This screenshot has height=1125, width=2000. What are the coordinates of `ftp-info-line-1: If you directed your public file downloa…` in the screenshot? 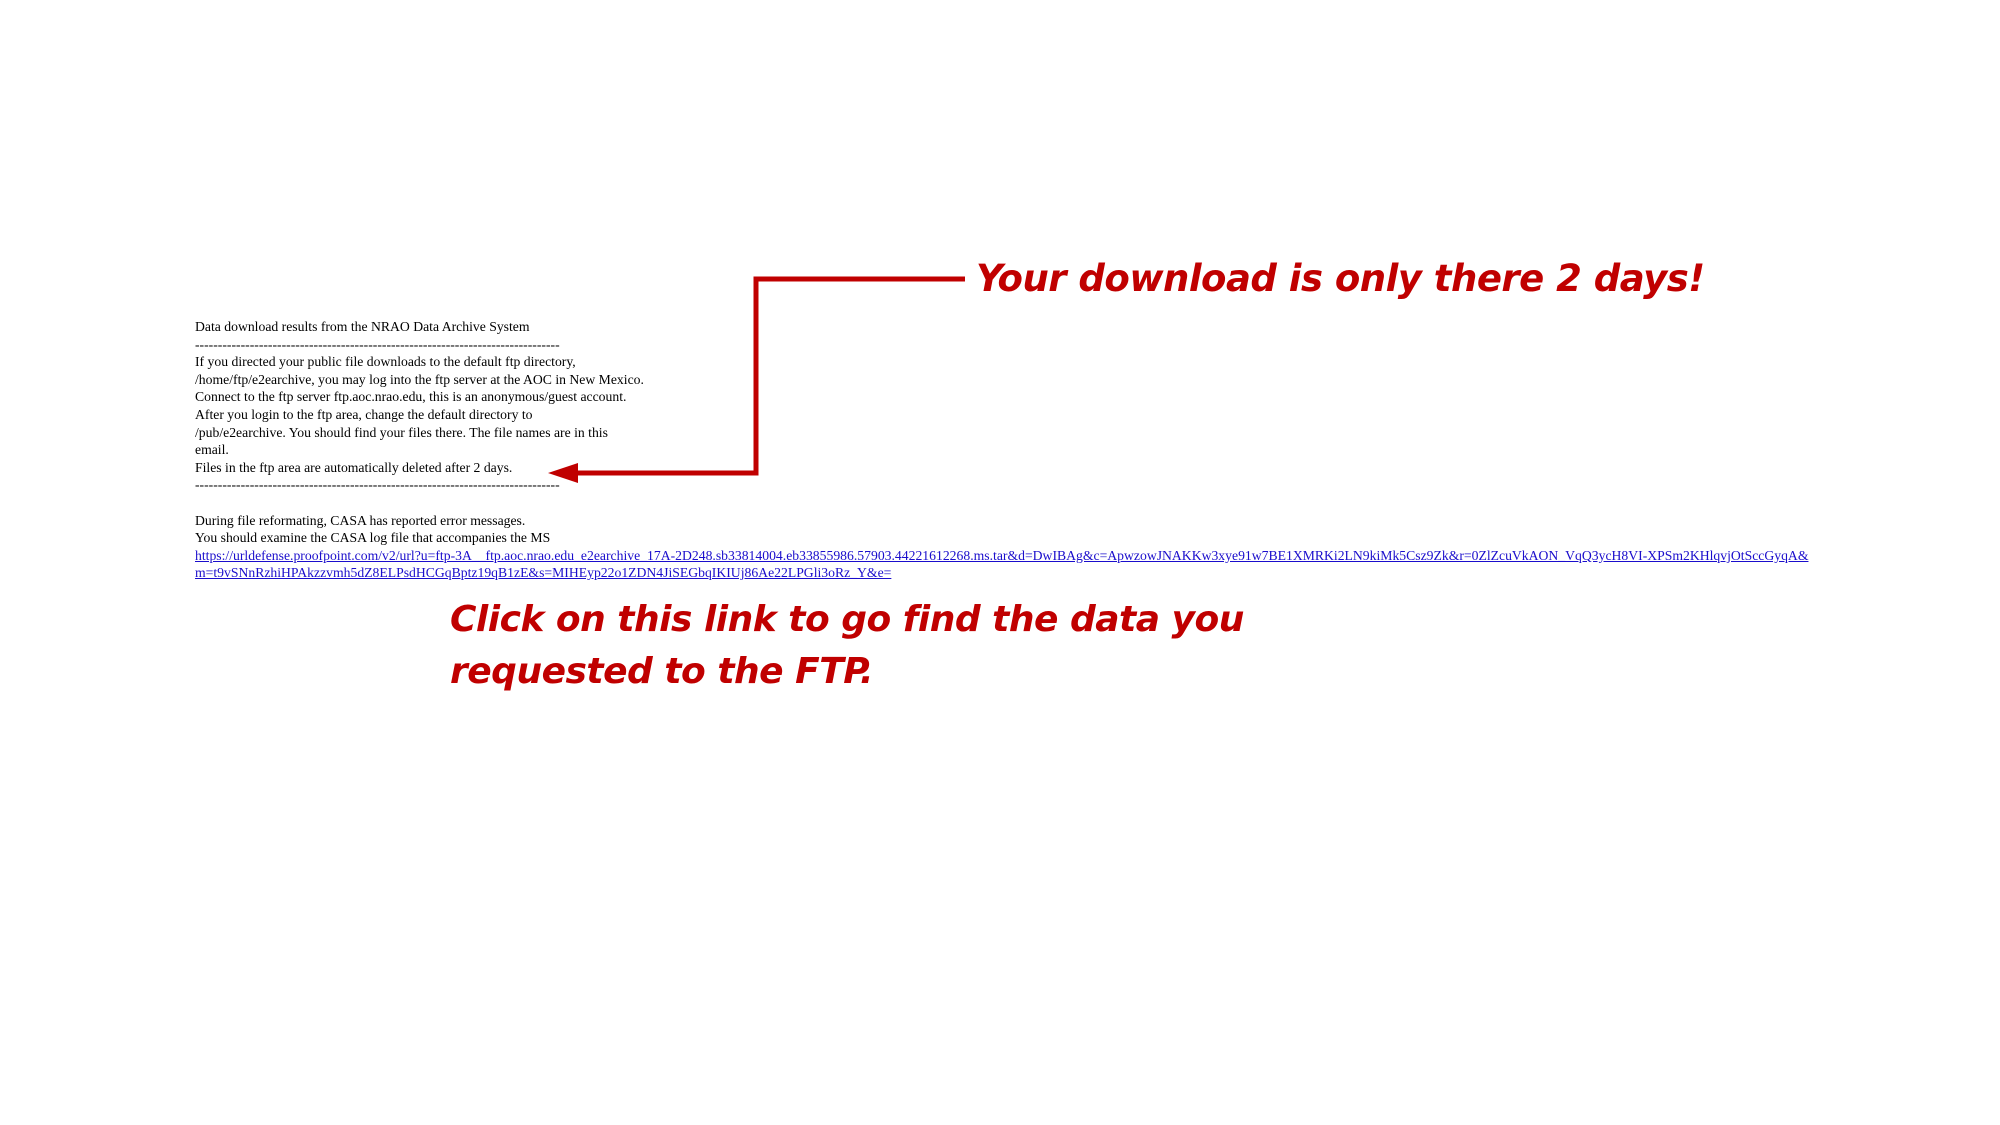 It's located at (385, 362).